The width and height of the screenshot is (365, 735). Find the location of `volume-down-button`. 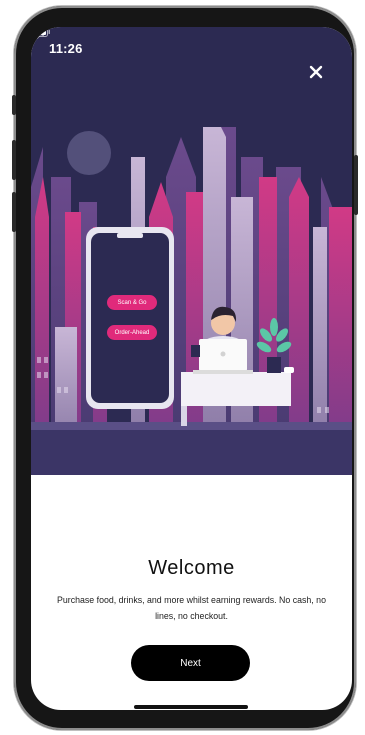

volume-down-button is located at coordinates (14, 212).